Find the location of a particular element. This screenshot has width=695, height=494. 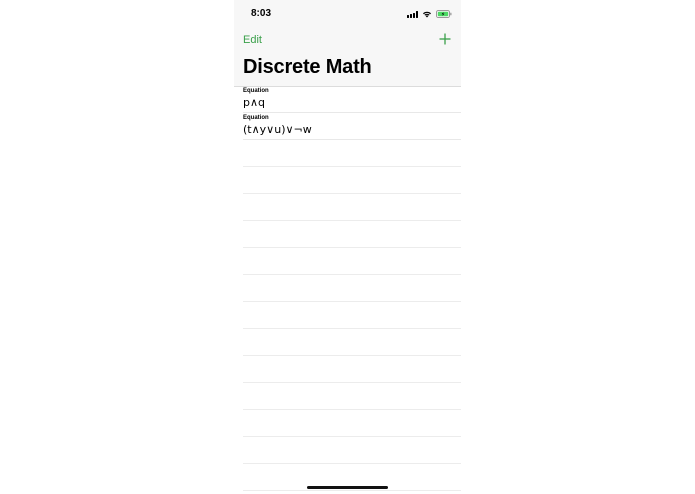

plus-icon is located at coordinates (445, 39).